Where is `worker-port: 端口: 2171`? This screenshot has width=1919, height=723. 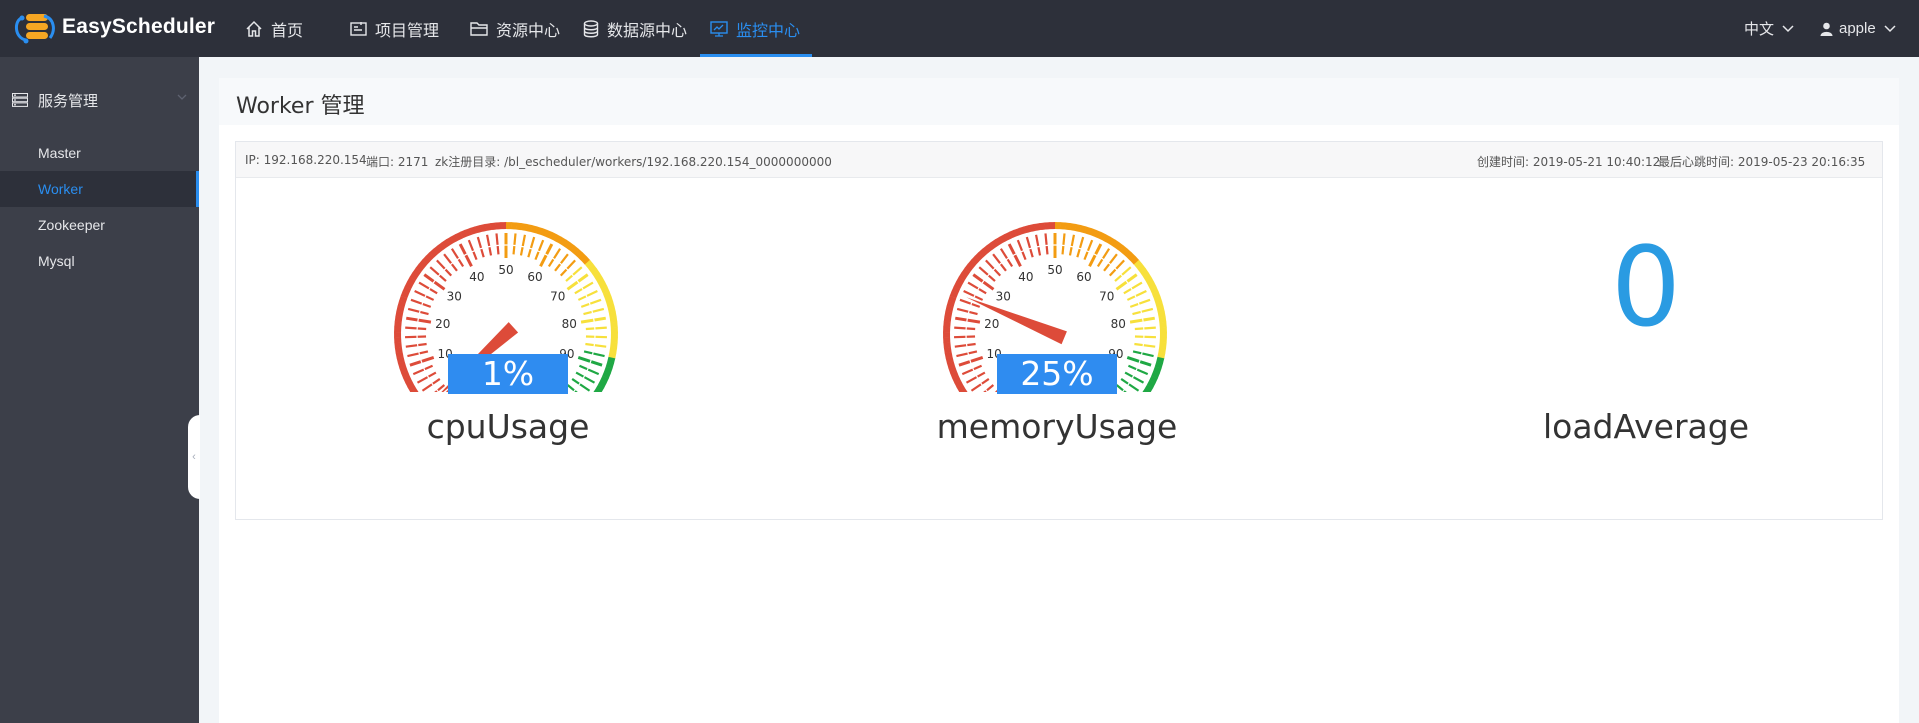 worker-port: 端口: 2171 is located at coordinates (397, 162).